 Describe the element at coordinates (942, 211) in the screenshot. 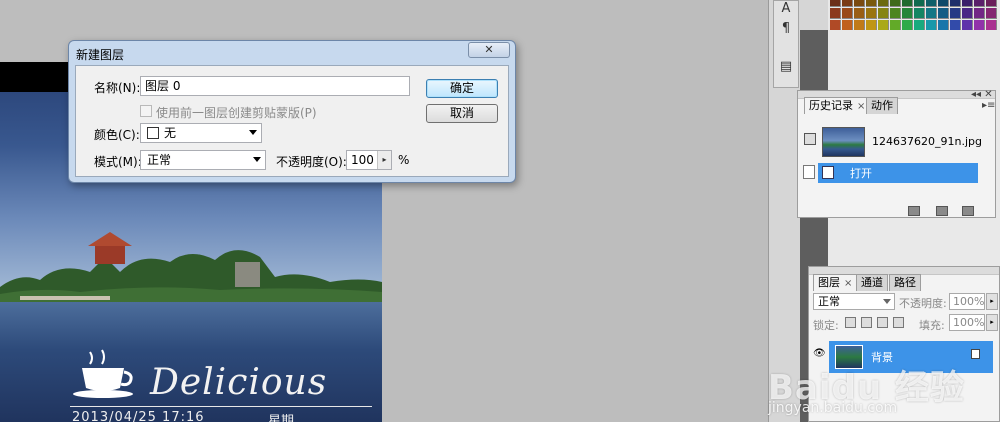

I see `create-snapshot-icon` at that location.